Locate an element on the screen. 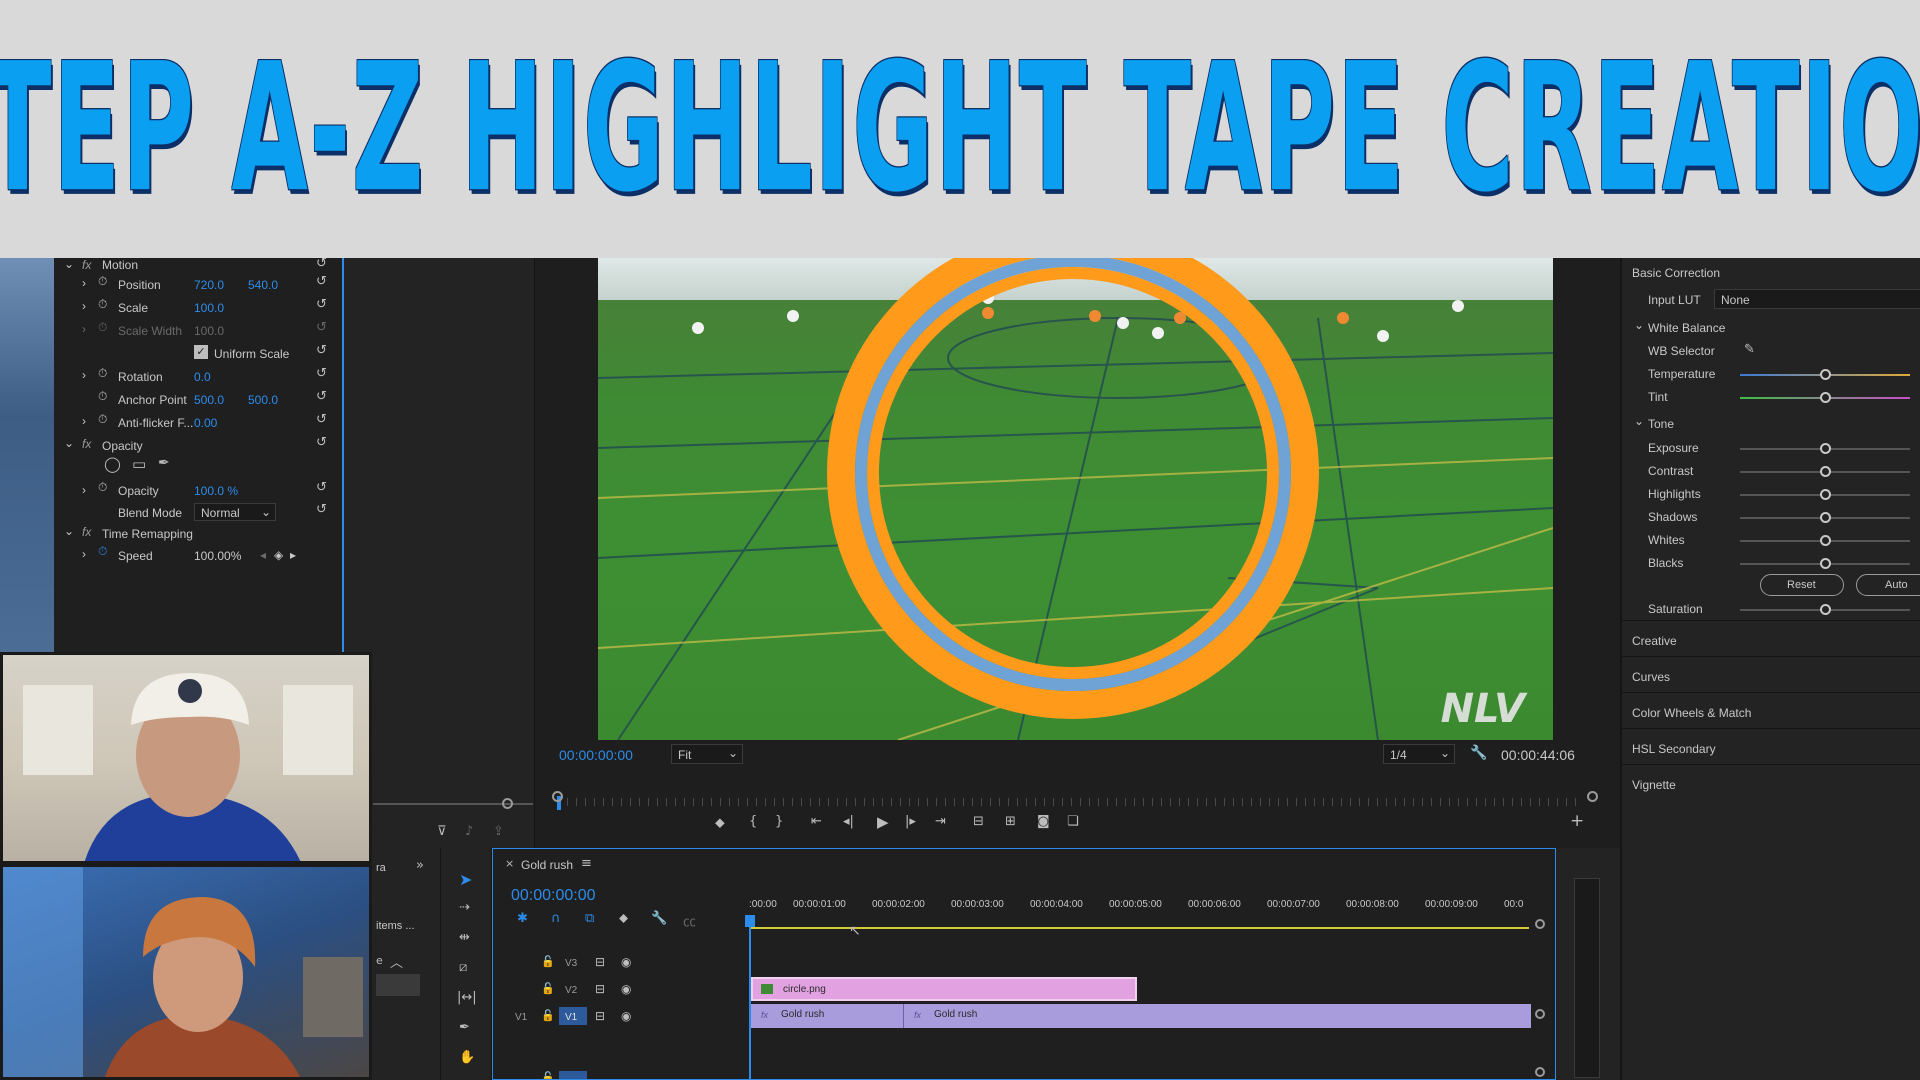  rectangle-mask-icon: ▭ is located at coordinates (139, 464).